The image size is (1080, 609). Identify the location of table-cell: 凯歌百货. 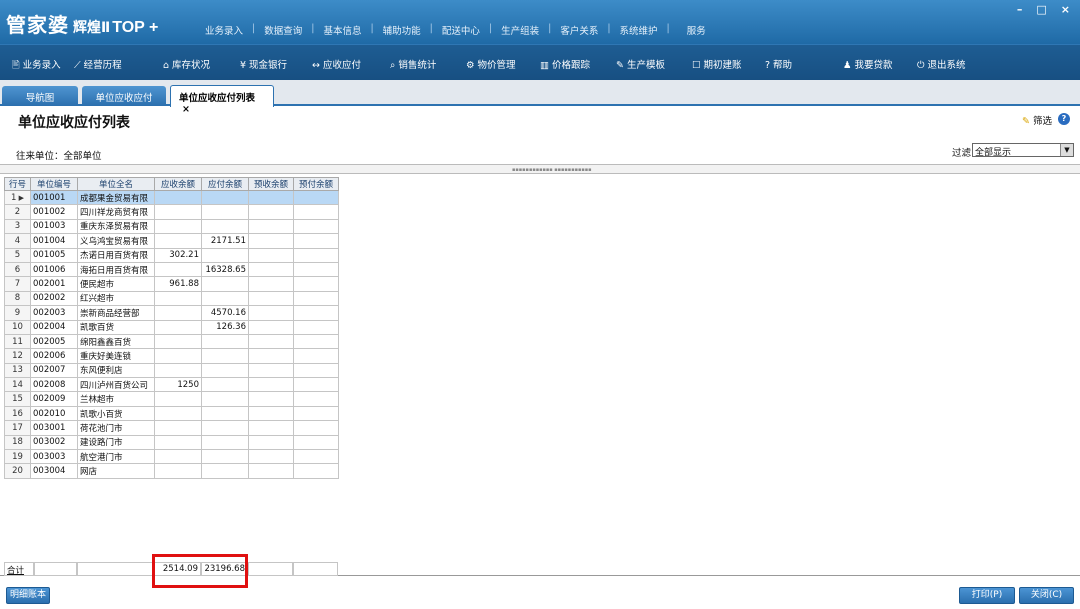
(116, 327).